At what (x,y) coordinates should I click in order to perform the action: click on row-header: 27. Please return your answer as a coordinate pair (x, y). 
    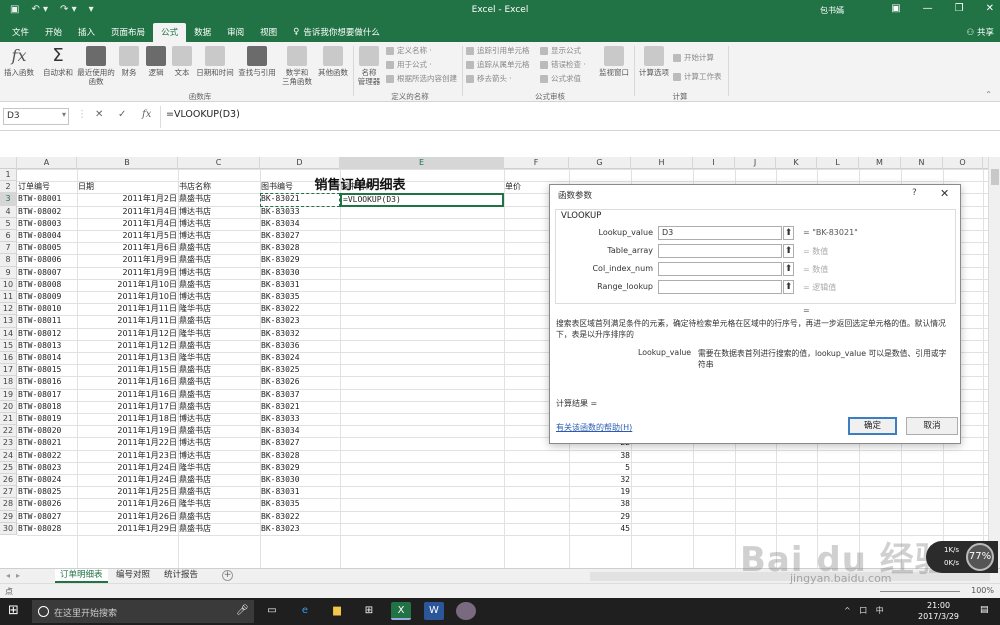
    Looking at the image, I should click on (8, 492).